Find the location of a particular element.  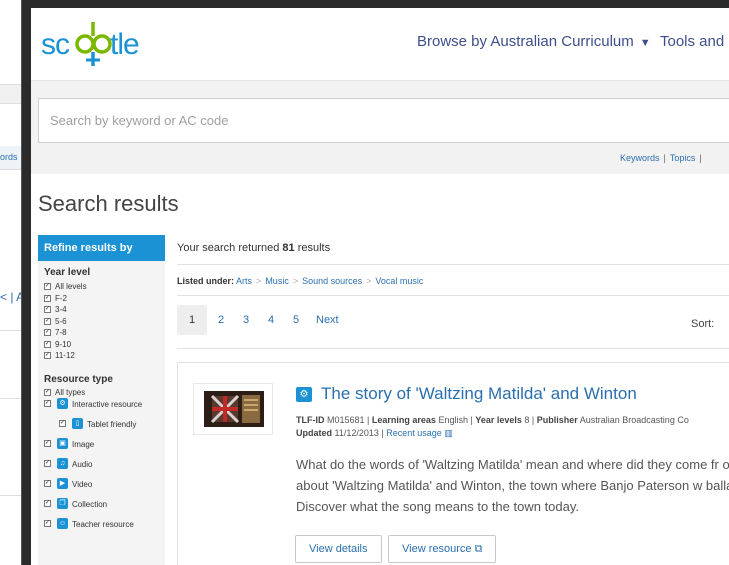

facet-type-video: ✓ ▶ Video is located at coordinates (101, 486).